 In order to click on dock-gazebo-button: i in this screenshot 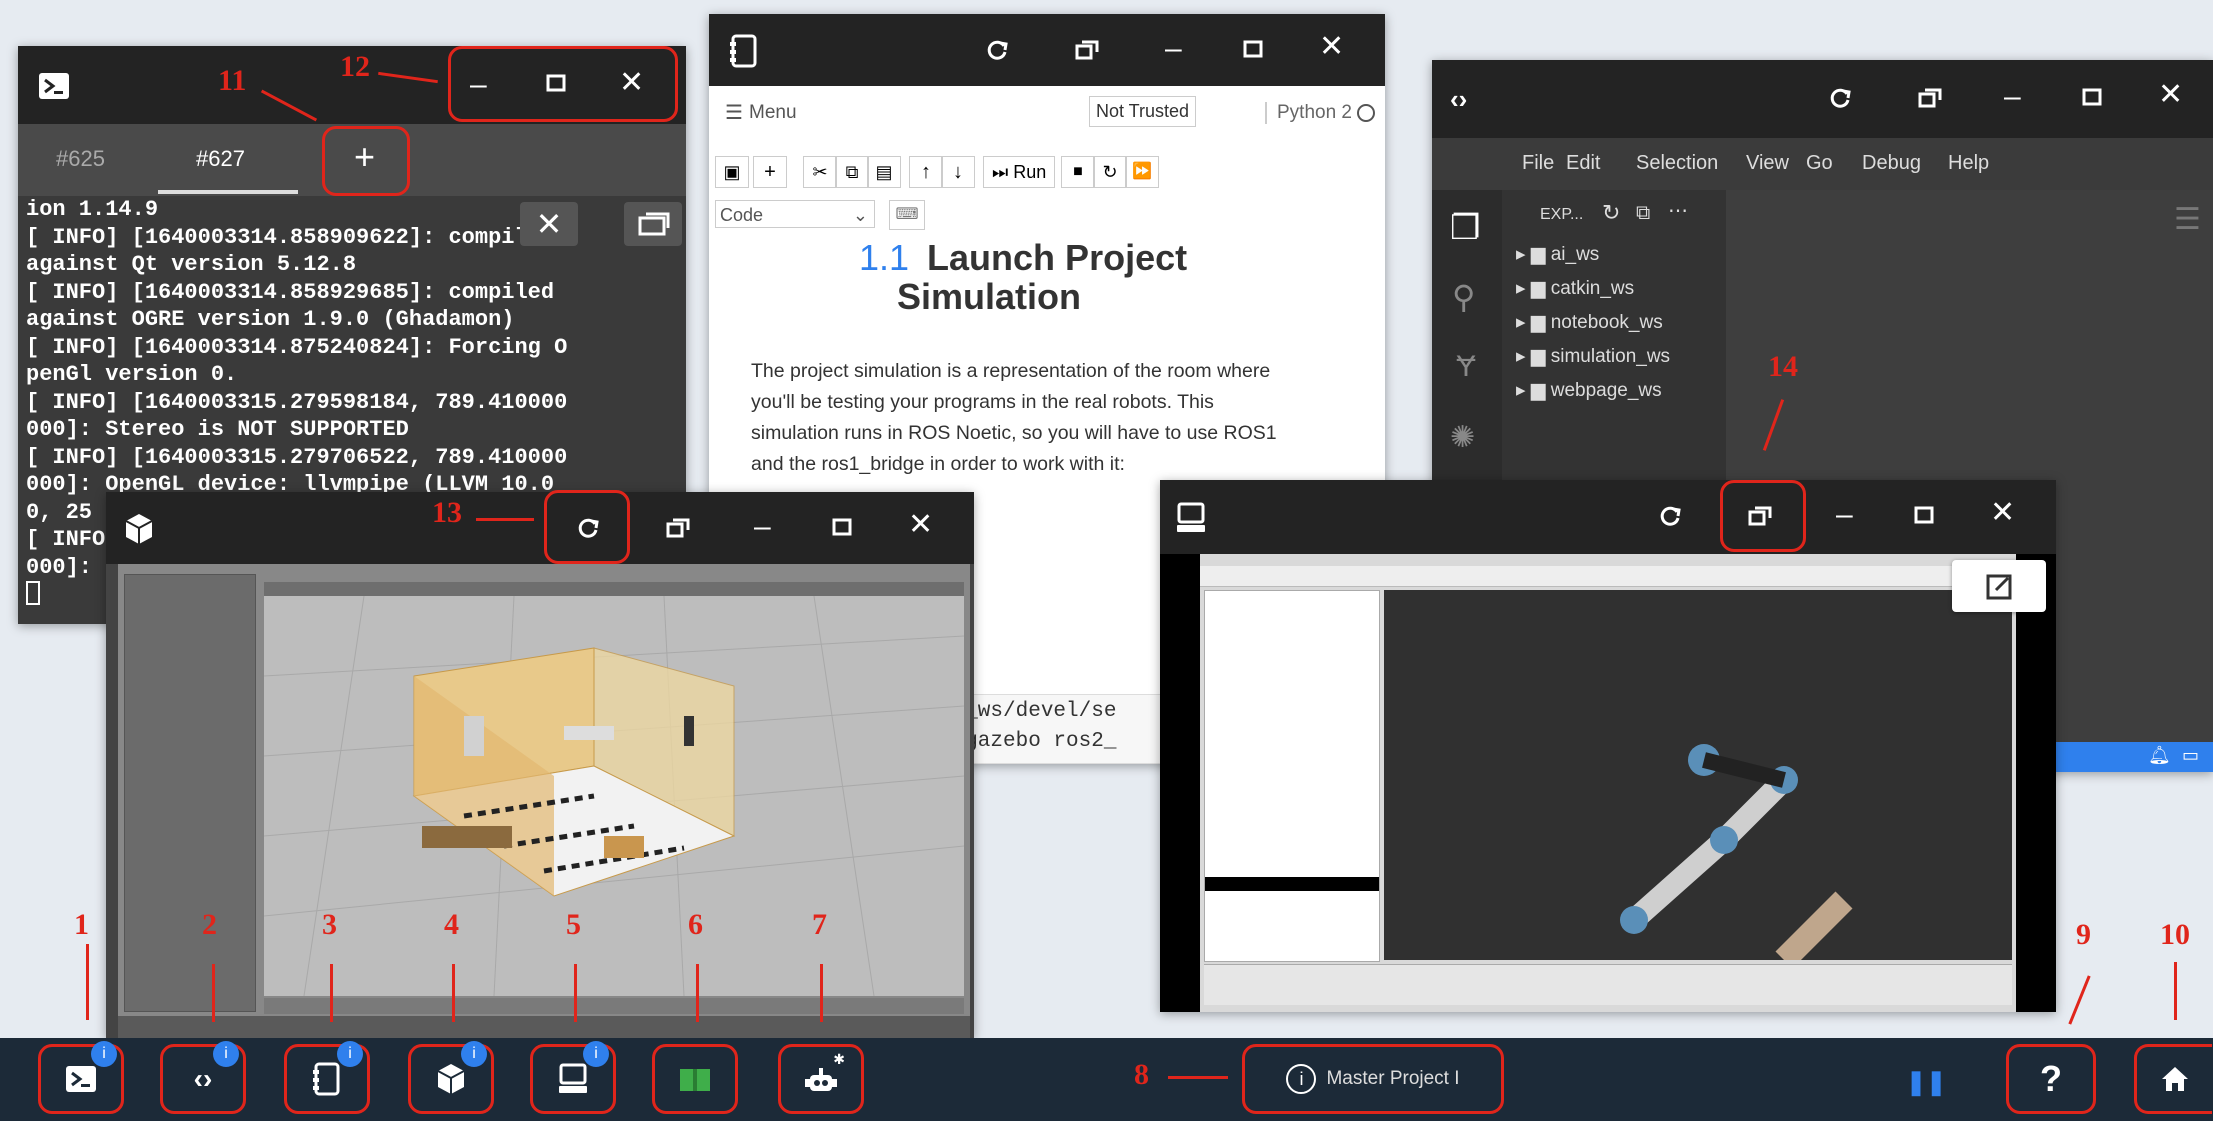, I will do `click(451, 1077)`.